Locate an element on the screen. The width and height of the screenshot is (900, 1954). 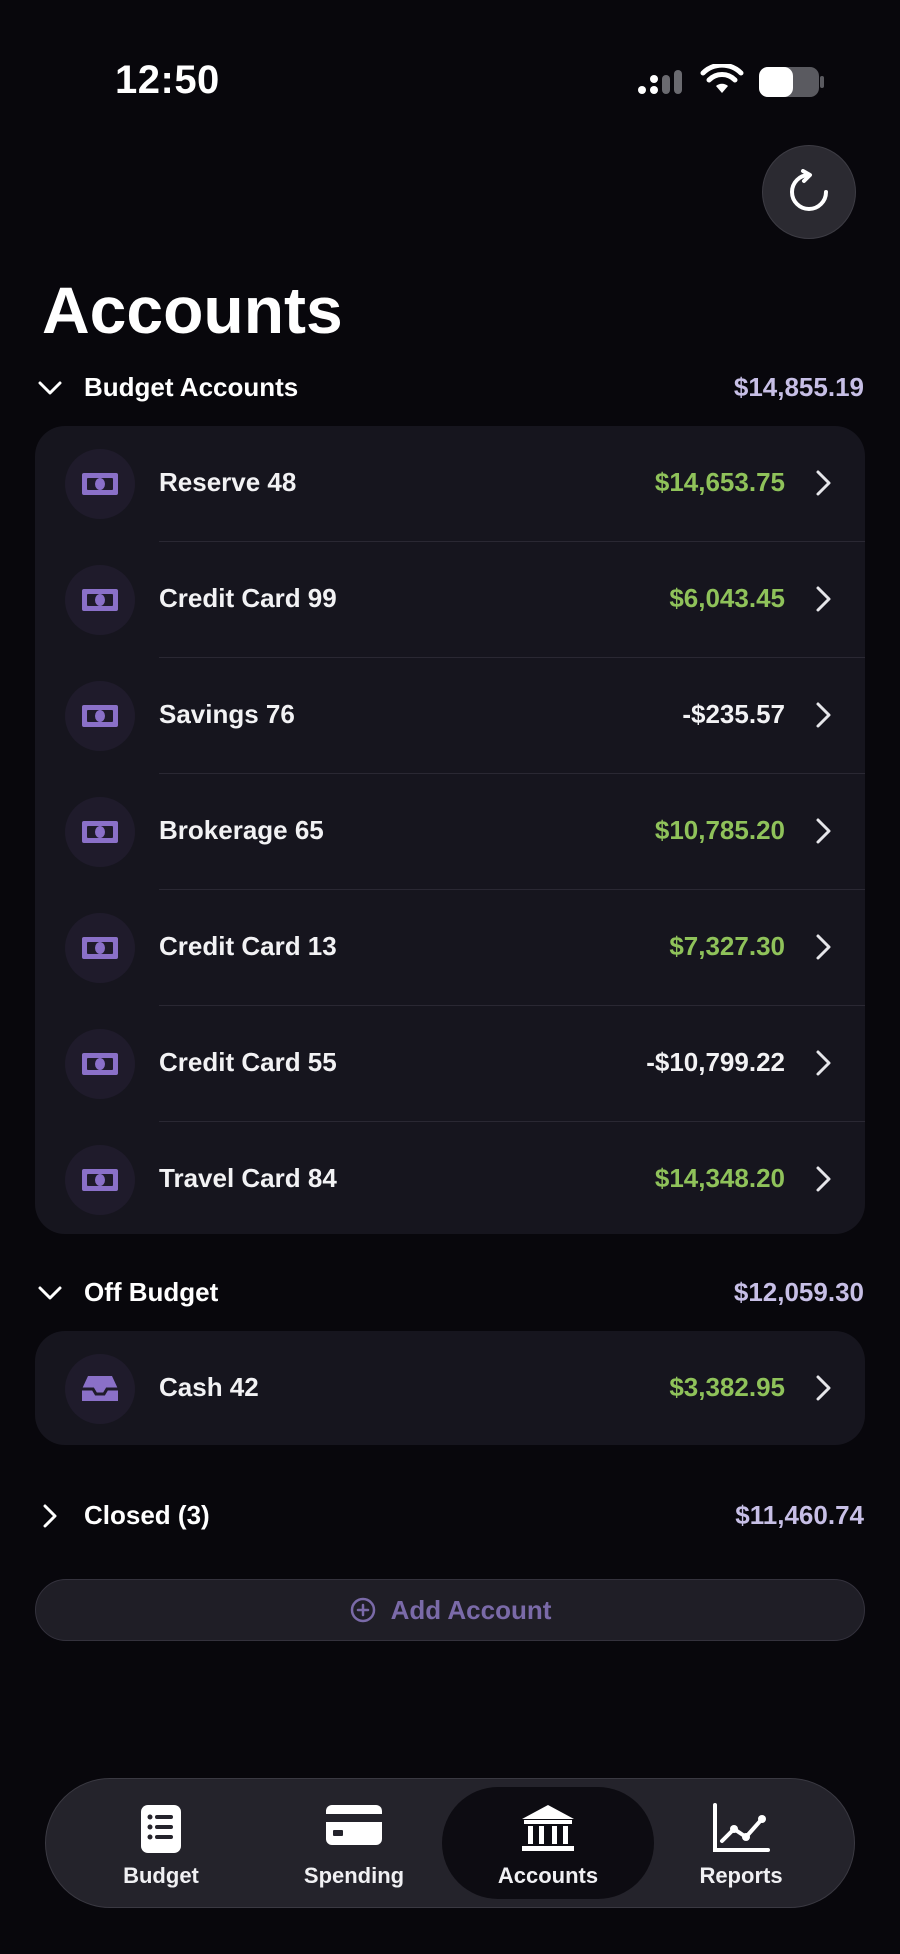
account-balance: -$10,799.22 is located at coordinates (715, 1062).